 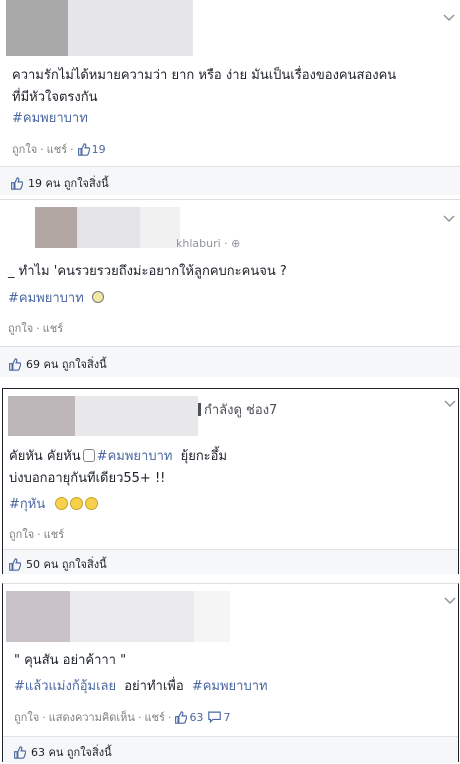 I want to click on globe-icon: ⊕, so click(x=236, y=243).